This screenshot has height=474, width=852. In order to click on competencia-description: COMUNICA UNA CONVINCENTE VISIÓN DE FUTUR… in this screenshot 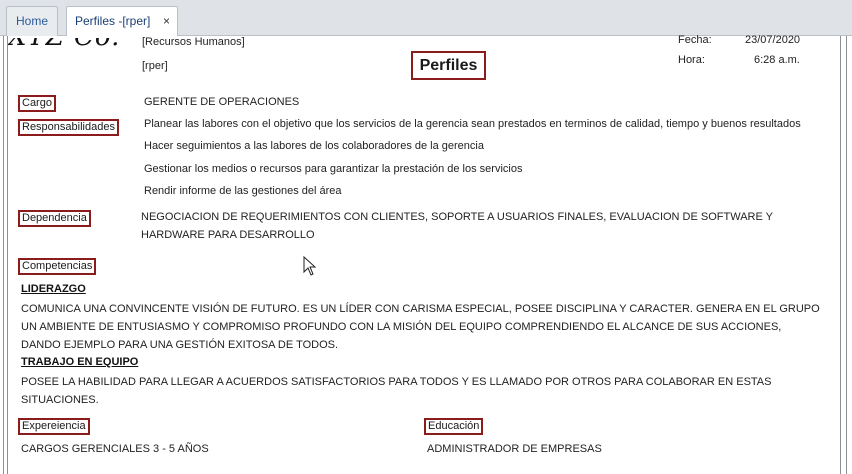, I will do `click(420, 327)`.